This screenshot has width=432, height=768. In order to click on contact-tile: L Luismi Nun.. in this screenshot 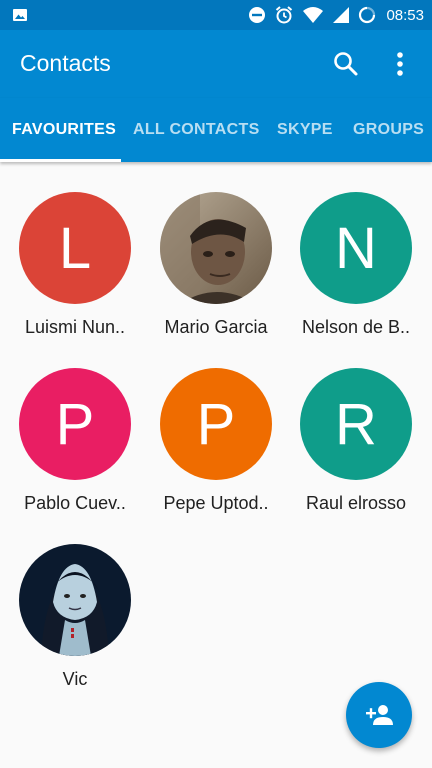, I will do `click(74, 277)`.